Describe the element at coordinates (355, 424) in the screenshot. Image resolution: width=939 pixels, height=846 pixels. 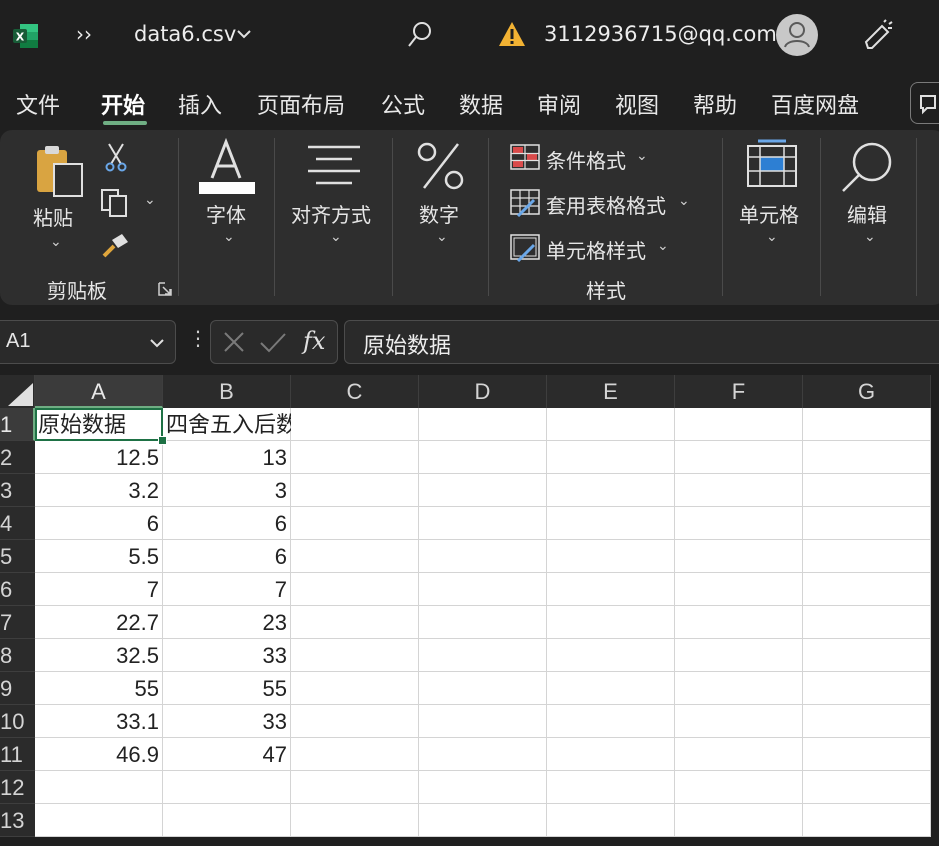
I see `cell-C1` at that location.